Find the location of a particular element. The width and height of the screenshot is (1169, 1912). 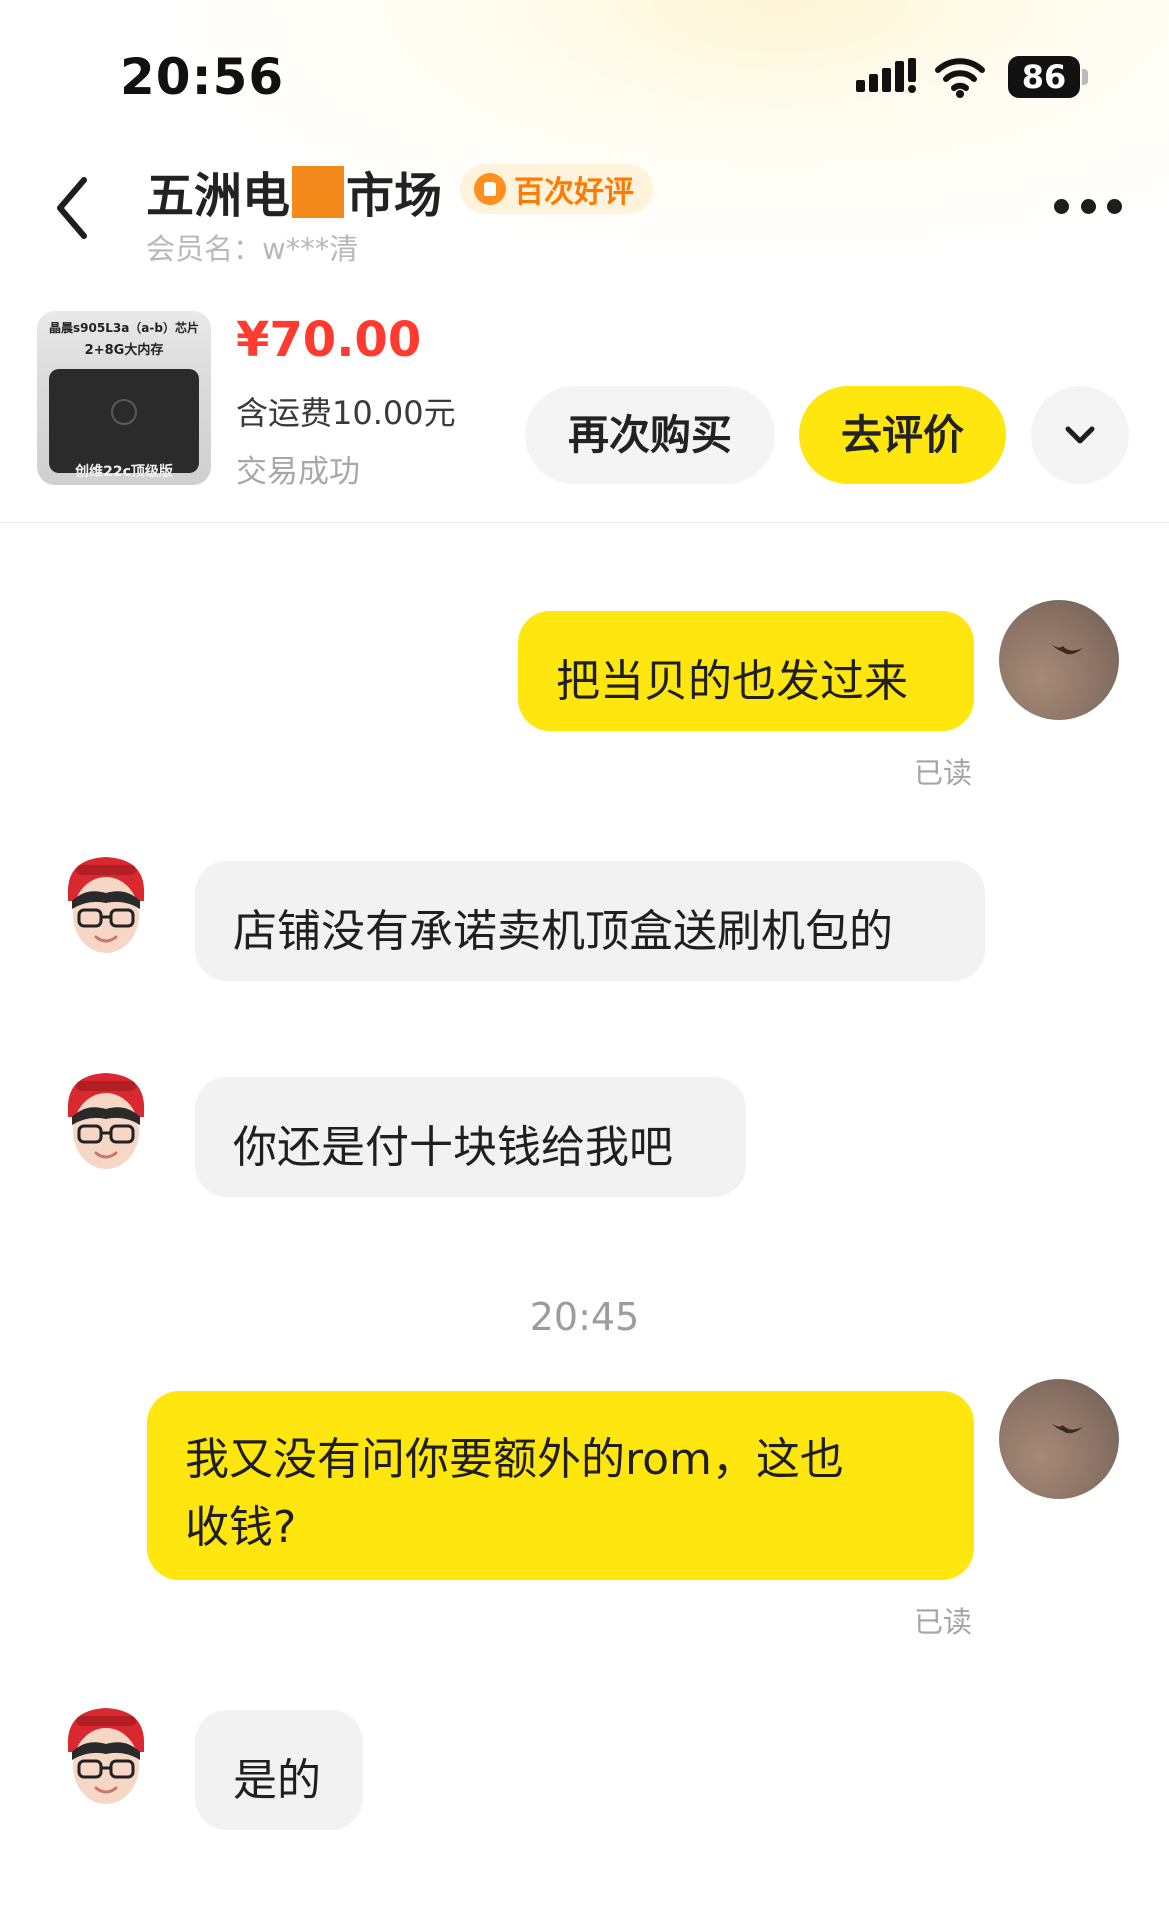

thumbnail-caption: 创维22c顶级版 is located at coordinates (124, 472).